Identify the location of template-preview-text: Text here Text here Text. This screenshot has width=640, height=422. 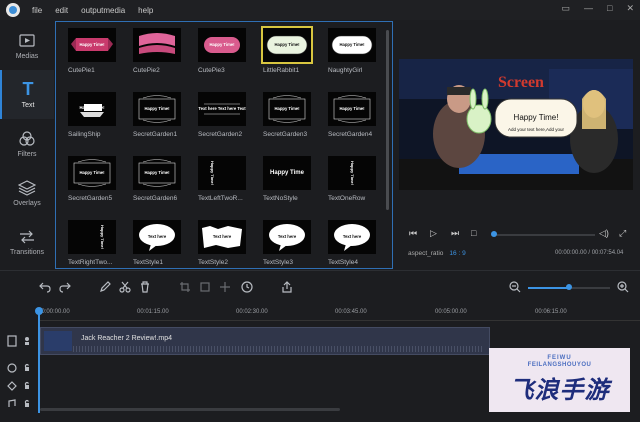
(222, 108).